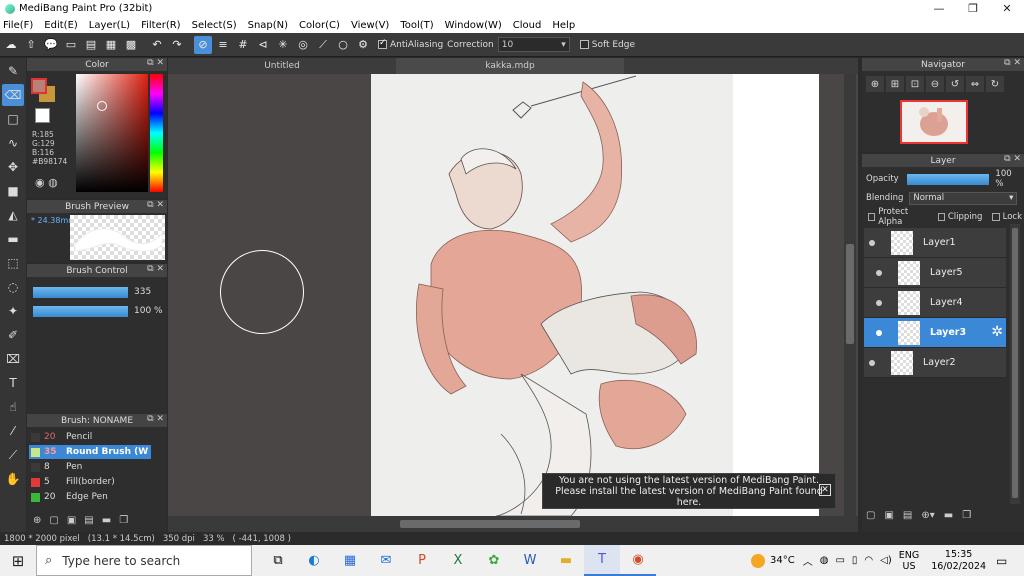  Describe the element at coordinates (177, 45) in the screenshot. I see `redo-icon: ↷` at that location.